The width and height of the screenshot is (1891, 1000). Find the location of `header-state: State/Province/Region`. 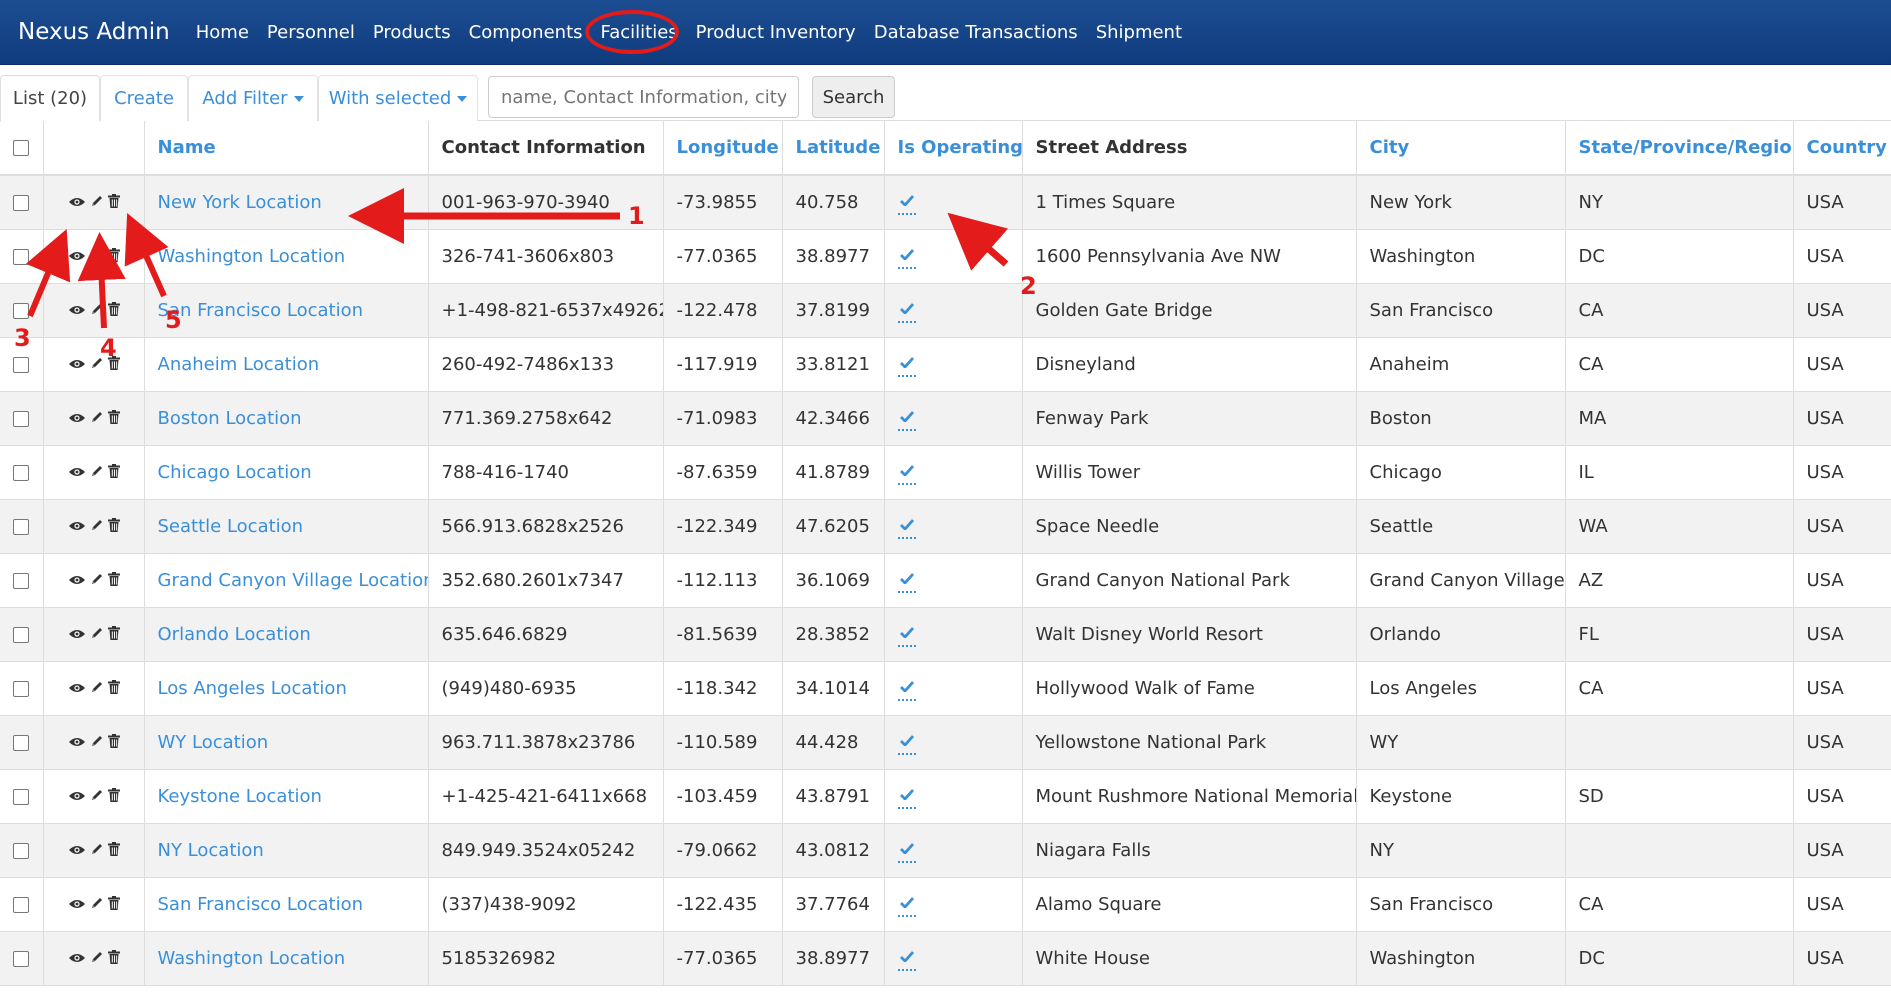

header-state: State/Province/Region is located at coordinates (1678, 148).